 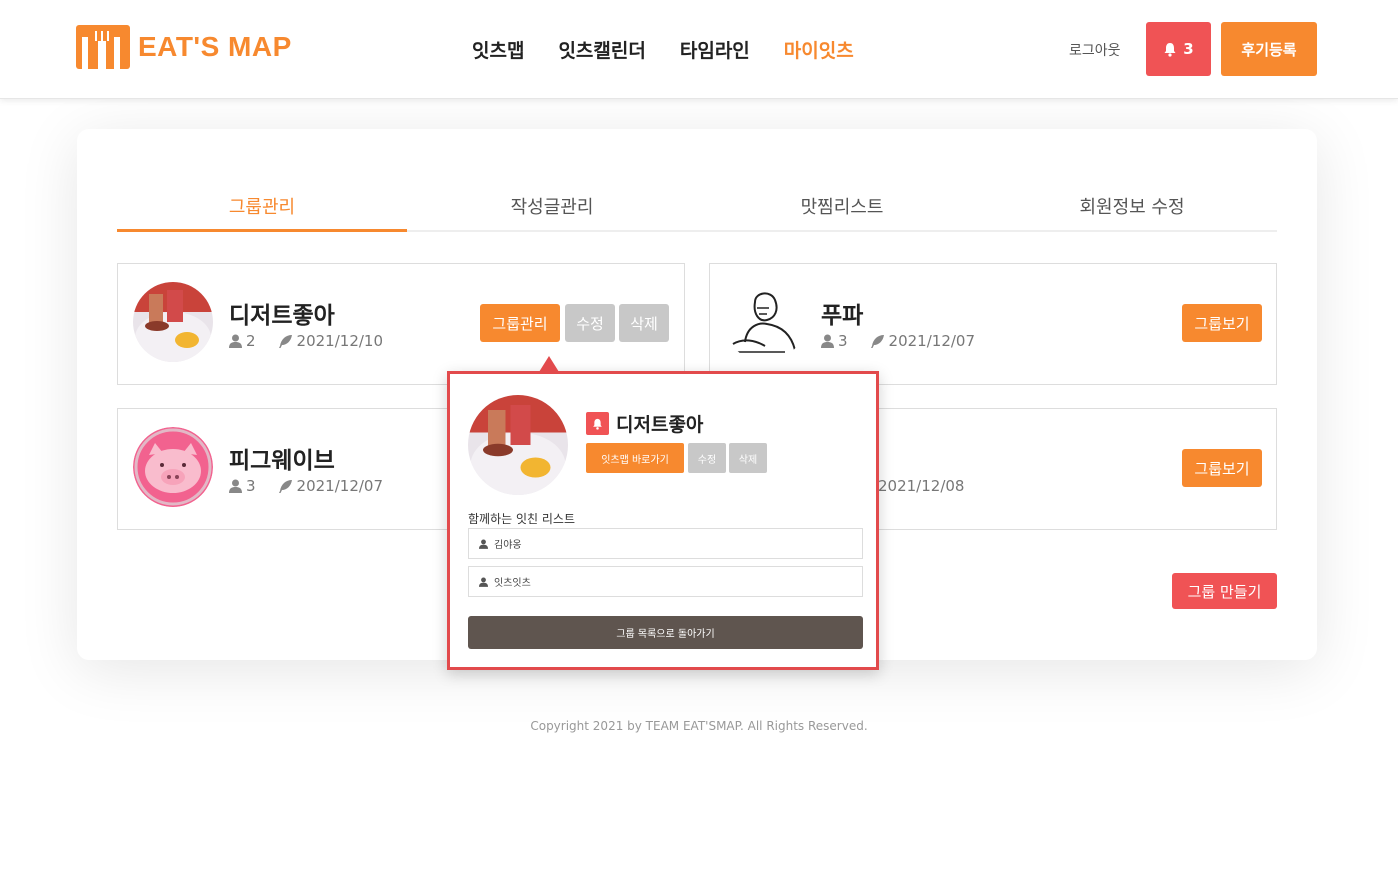 What do you see at coordinates (660, 425) in the screenshot?
I see `popup-group-name: 디저트좋아` at bounding box center [660, 425].